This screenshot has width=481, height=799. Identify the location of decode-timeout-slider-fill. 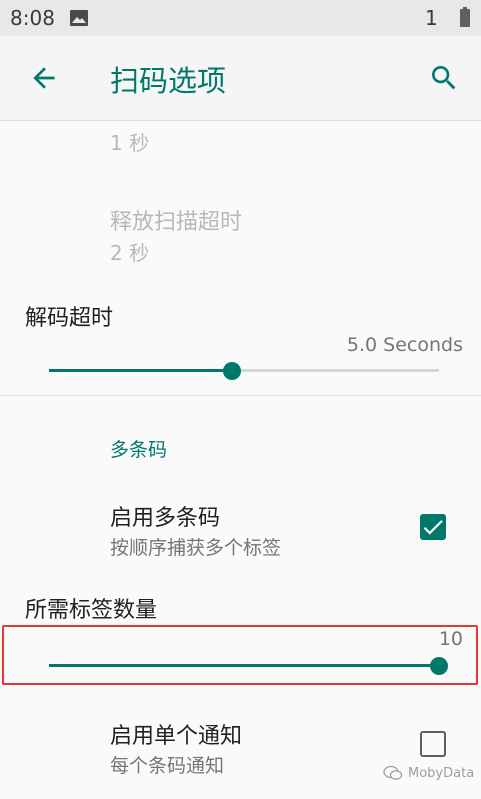
(141, 370).